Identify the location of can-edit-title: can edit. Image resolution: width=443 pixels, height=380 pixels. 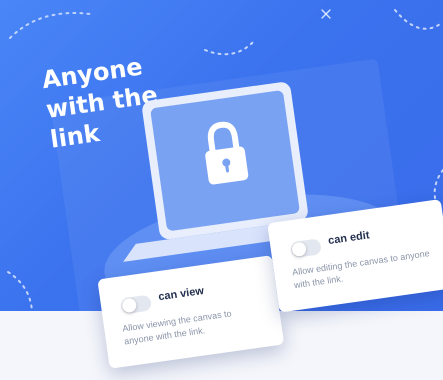
(349, 238).